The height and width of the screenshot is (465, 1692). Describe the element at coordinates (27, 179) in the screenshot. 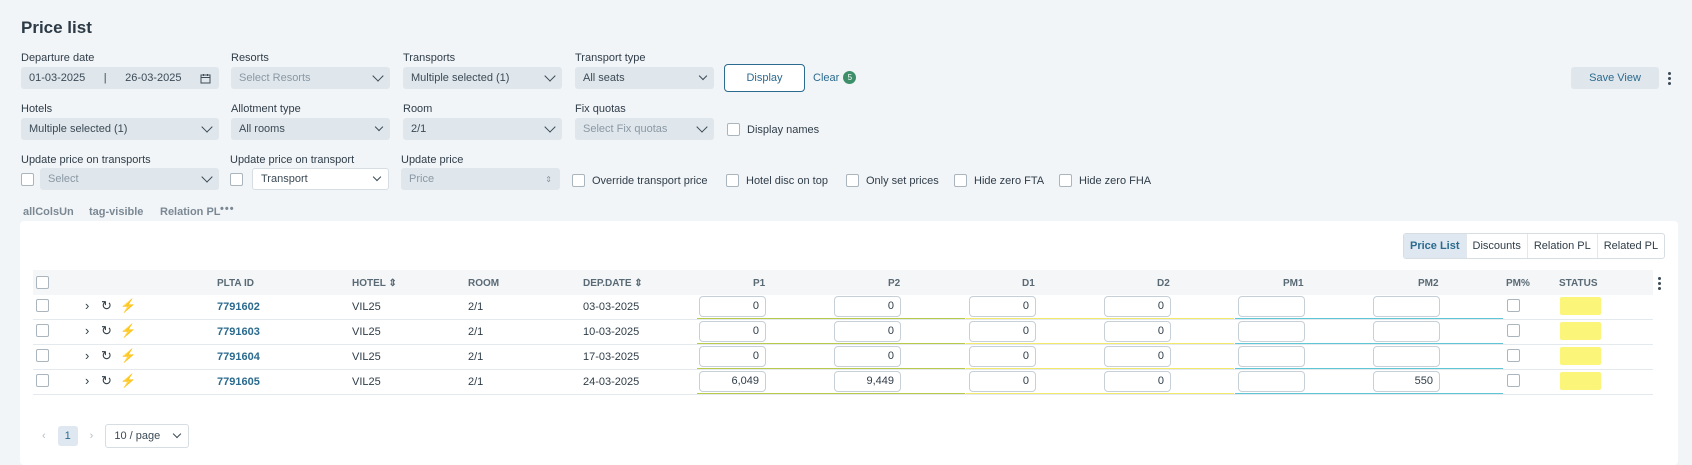

I see `update-price-on-transports-checkbox` at that location.